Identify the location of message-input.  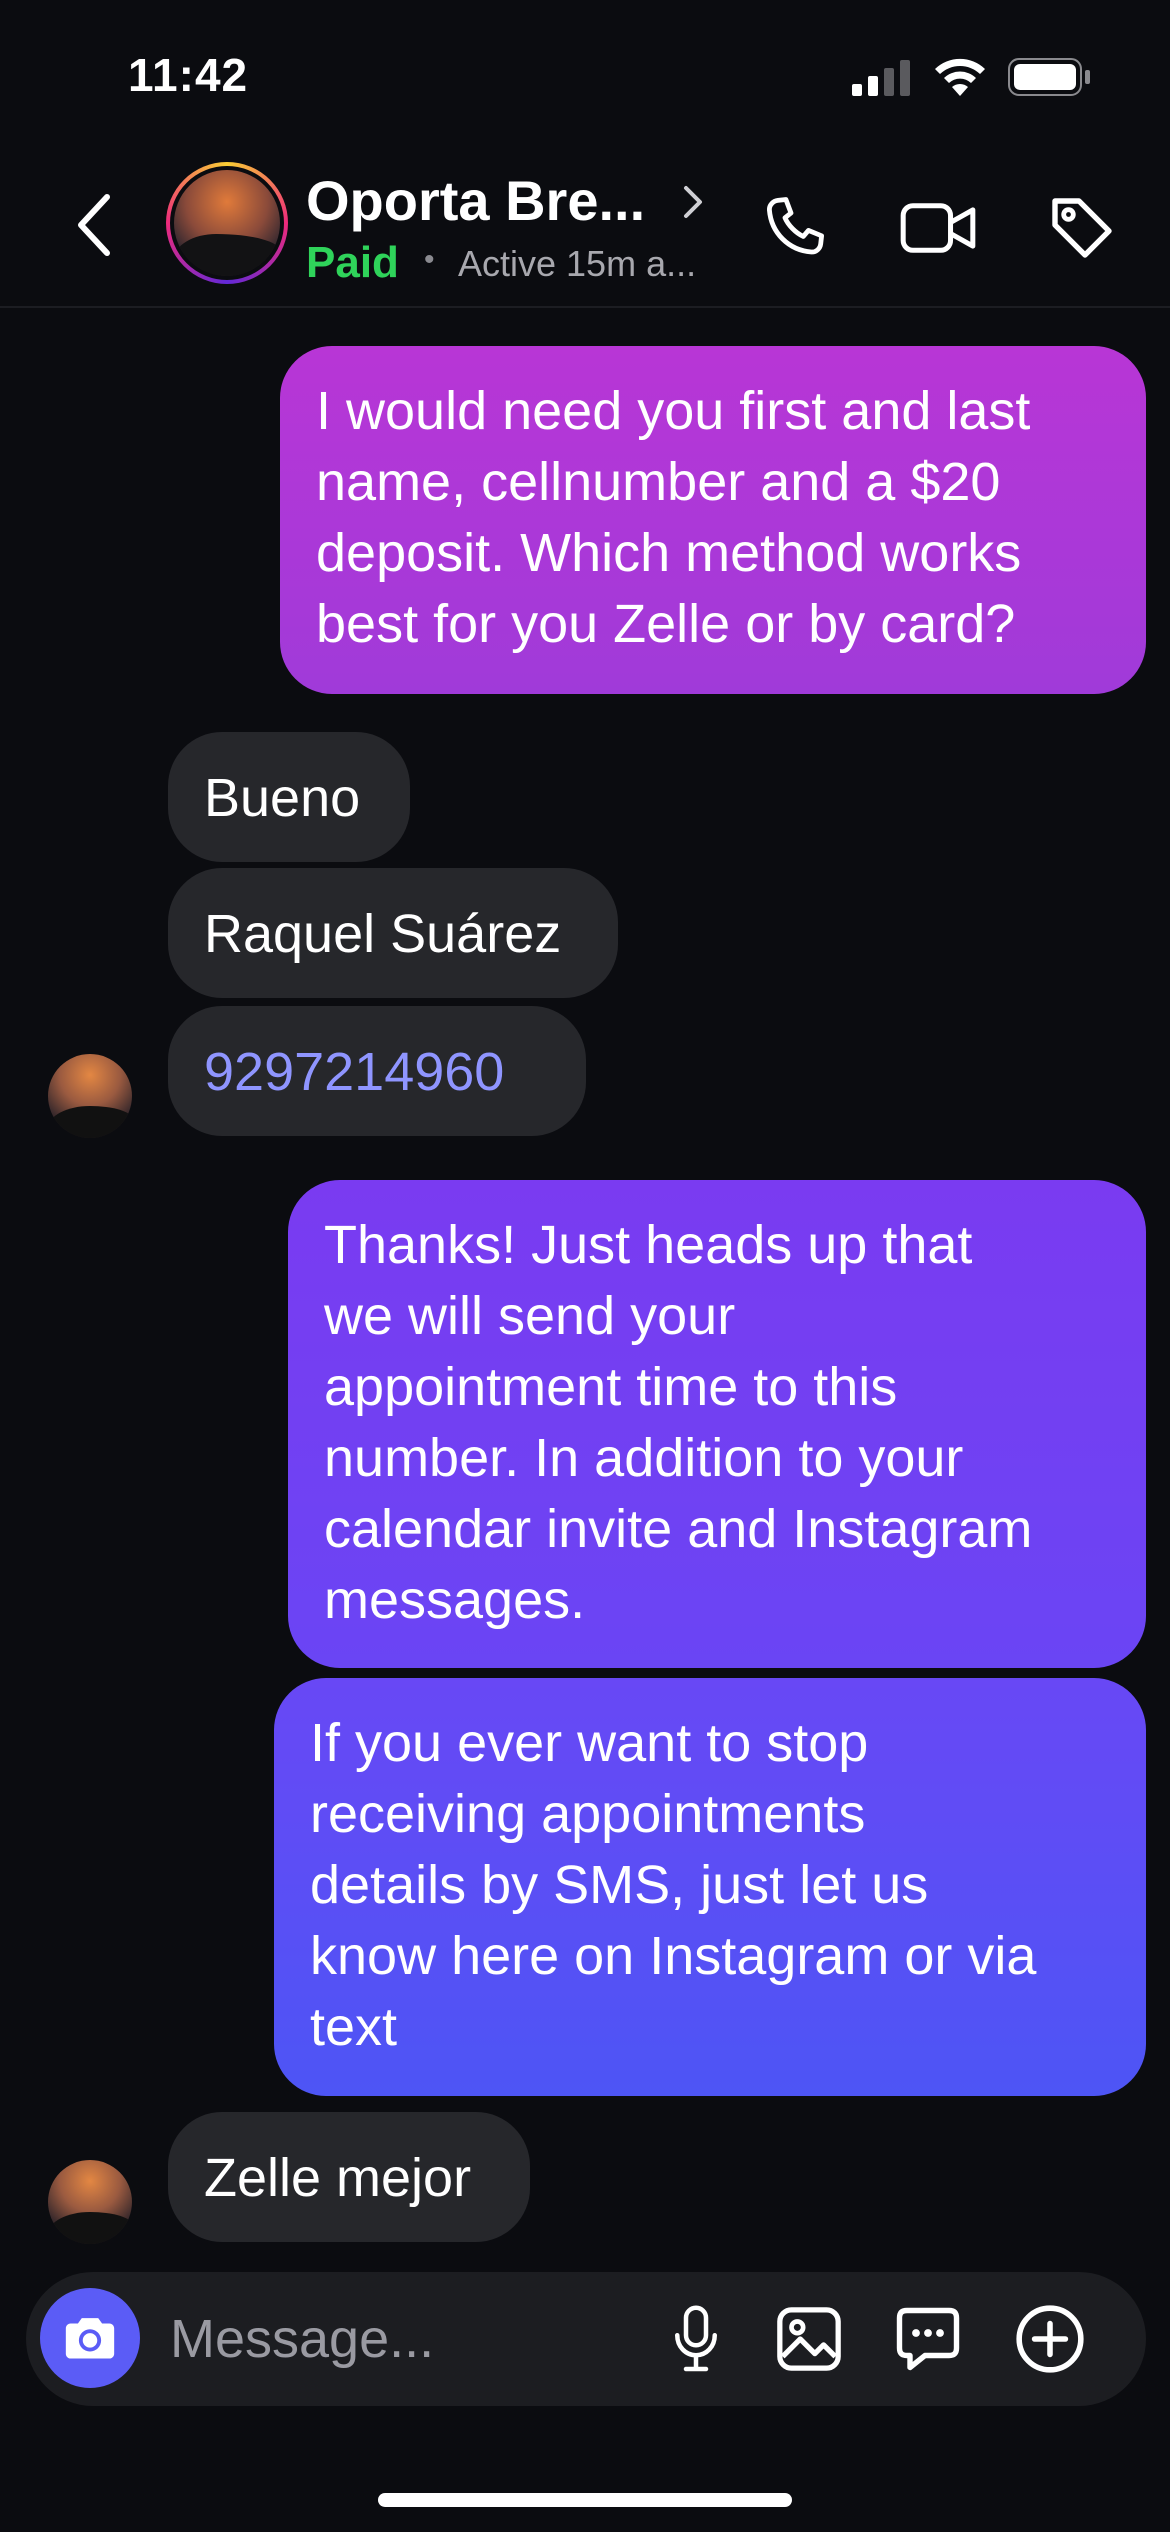
(390, 2339).